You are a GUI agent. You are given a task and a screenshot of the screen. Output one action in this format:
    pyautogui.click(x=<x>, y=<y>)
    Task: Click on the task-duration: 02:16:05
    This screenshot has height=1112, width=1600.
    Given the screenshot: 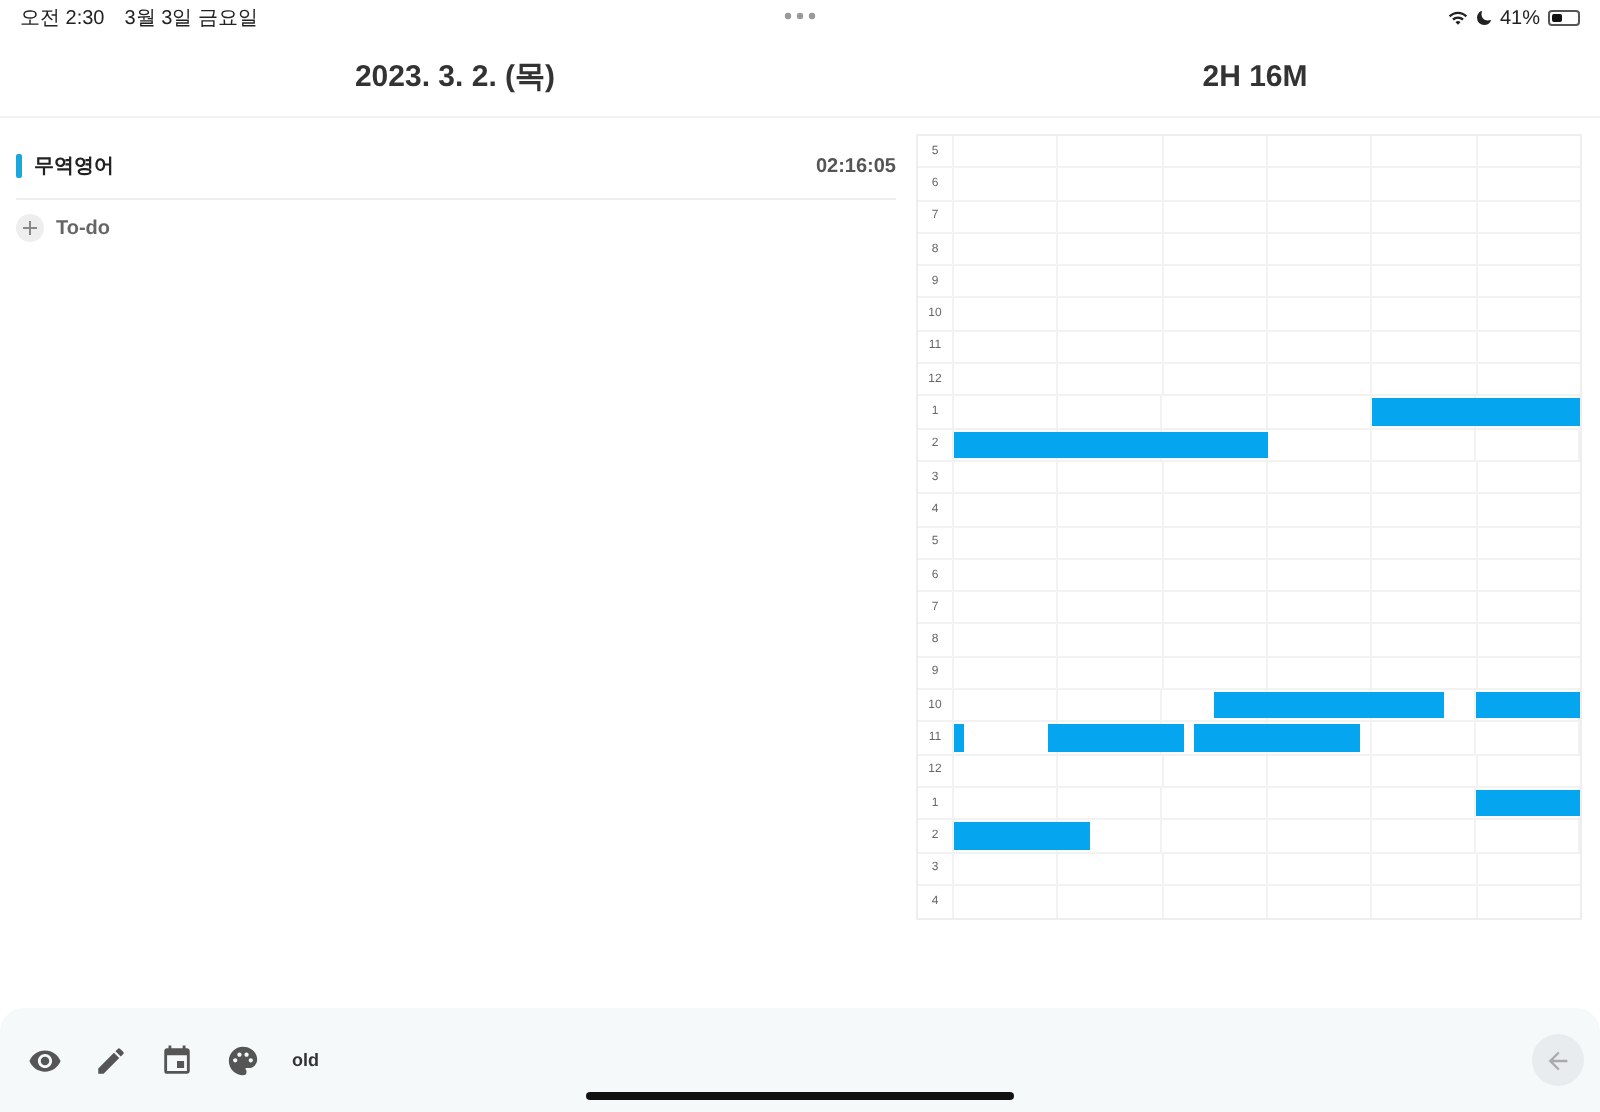 What is the action you would take?
    pyautogui.click(x=855, y=166)
    